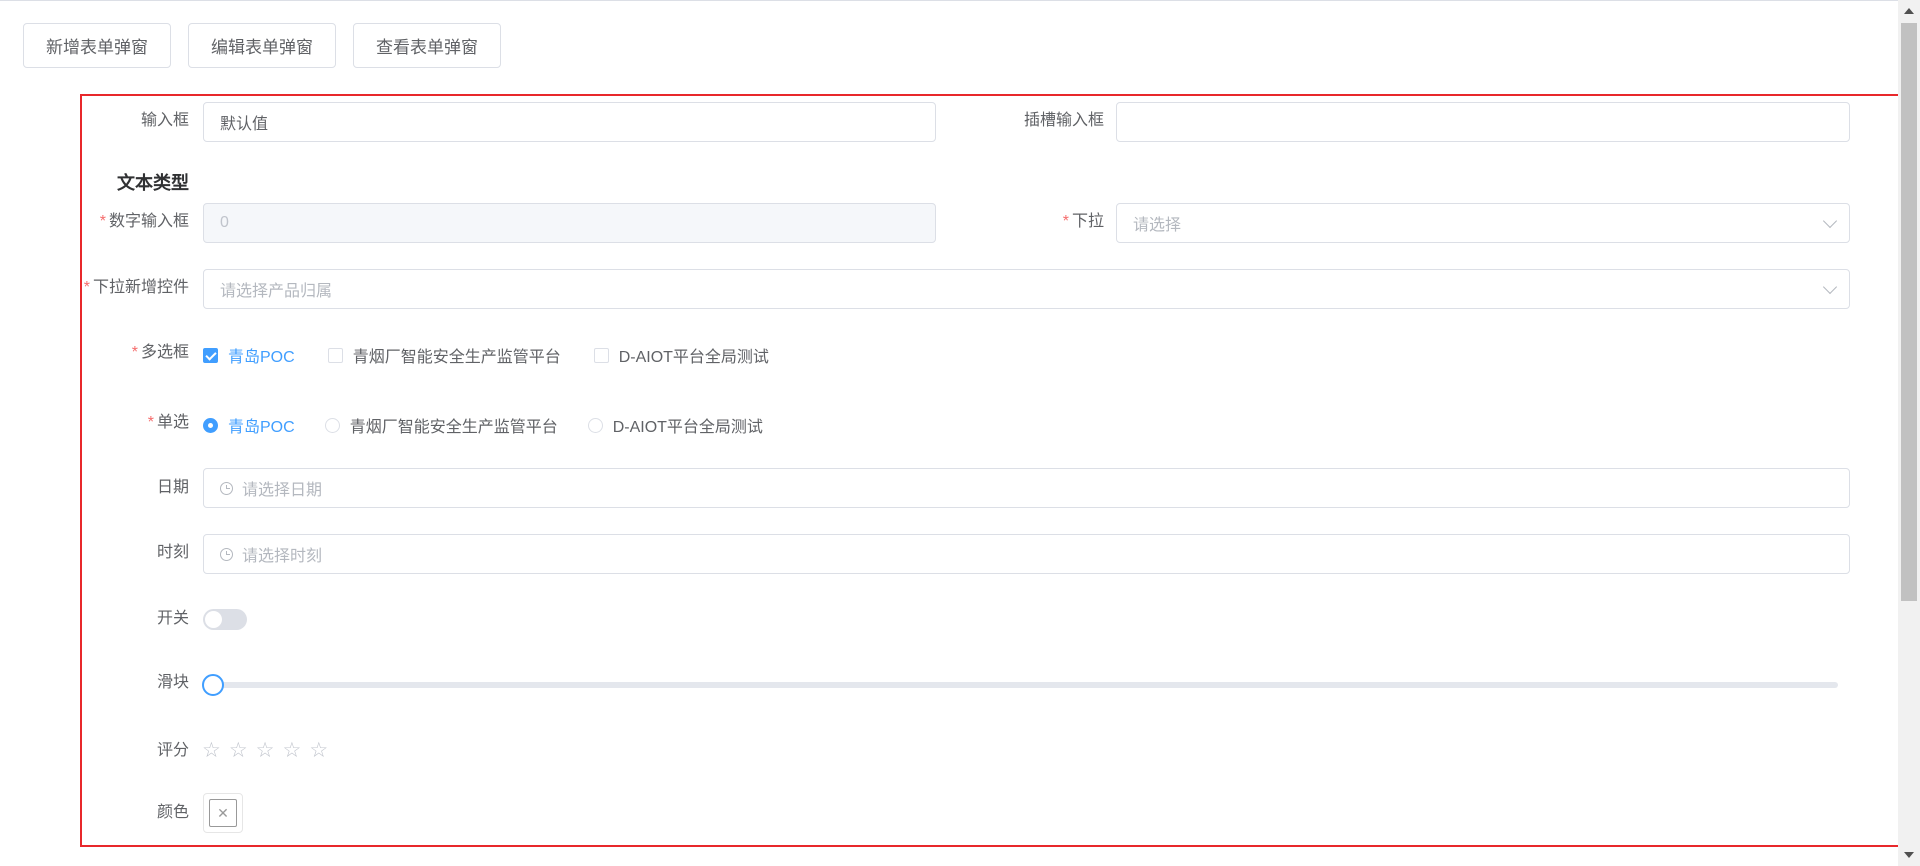 This screenshot has height=866, width=1920. I want to click on select-placeholder: 请选择, so click(1157, 225).